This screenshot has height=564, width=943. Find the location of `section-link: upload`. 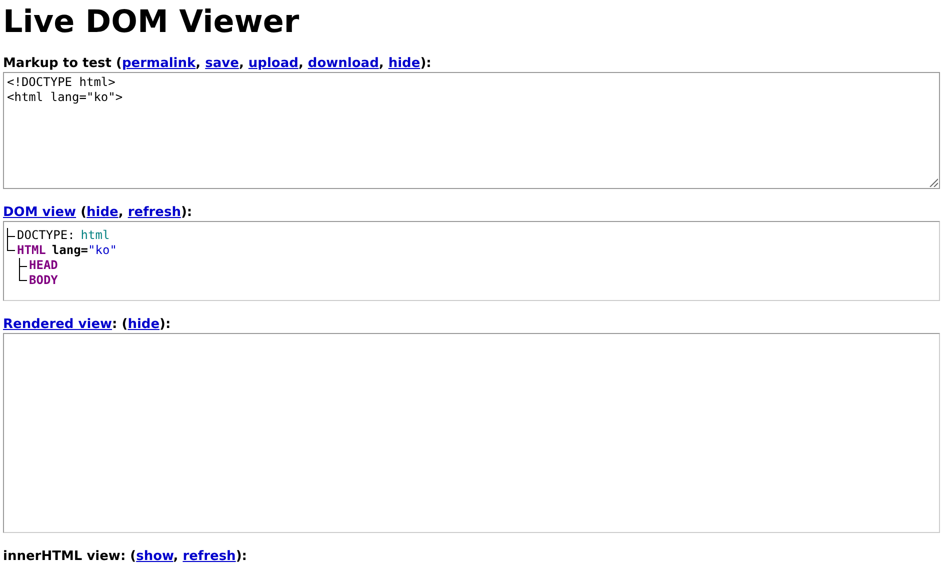

section-link: upload is located at coordinates (273, 63).